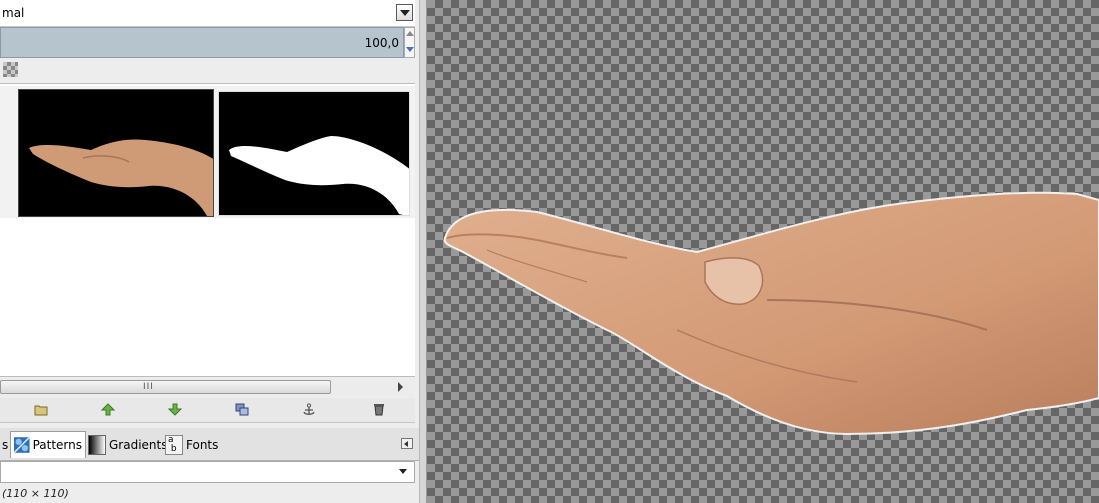  Describe the element at coordinates (138, 444) in the screenshot. I see `tab-gradients-label: Gradients` at that location.